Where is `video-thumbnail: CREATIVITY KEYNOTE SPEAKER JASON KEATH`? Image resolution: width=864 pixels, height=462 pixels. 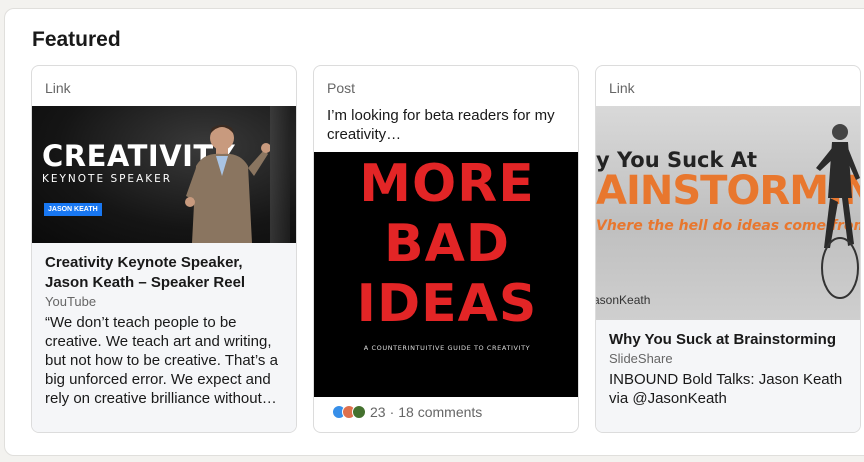 video-thumbnail: CREATIVITY KEYNOTE SPEAKER JASON KEATH is located at coordinates (164, 174).